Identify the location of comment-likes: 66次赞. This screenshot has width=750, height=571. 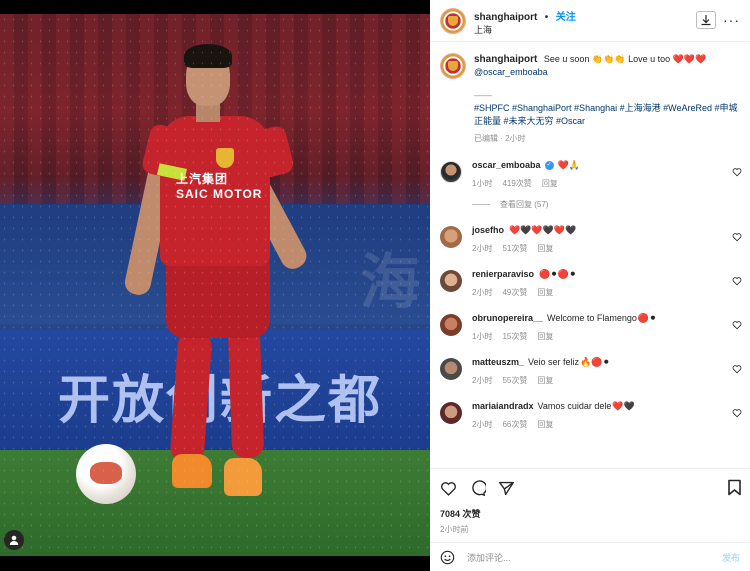
(514, 424).